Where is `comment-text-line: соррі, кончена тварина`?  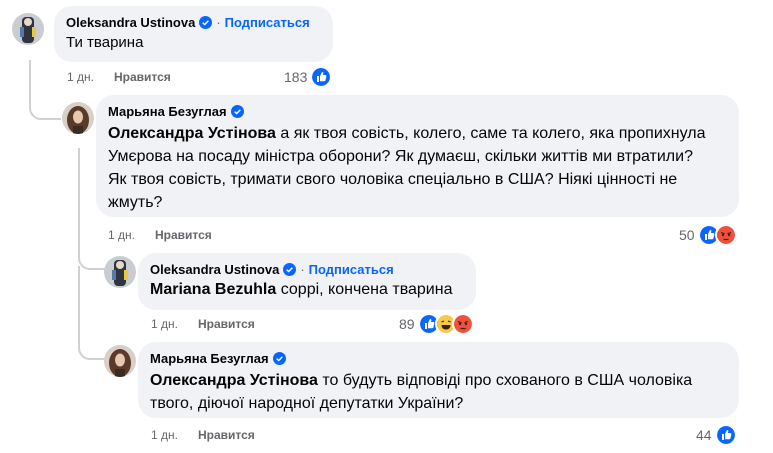
comment-text-line: соррі, кончена тварина is located at coordinates (364, 289).